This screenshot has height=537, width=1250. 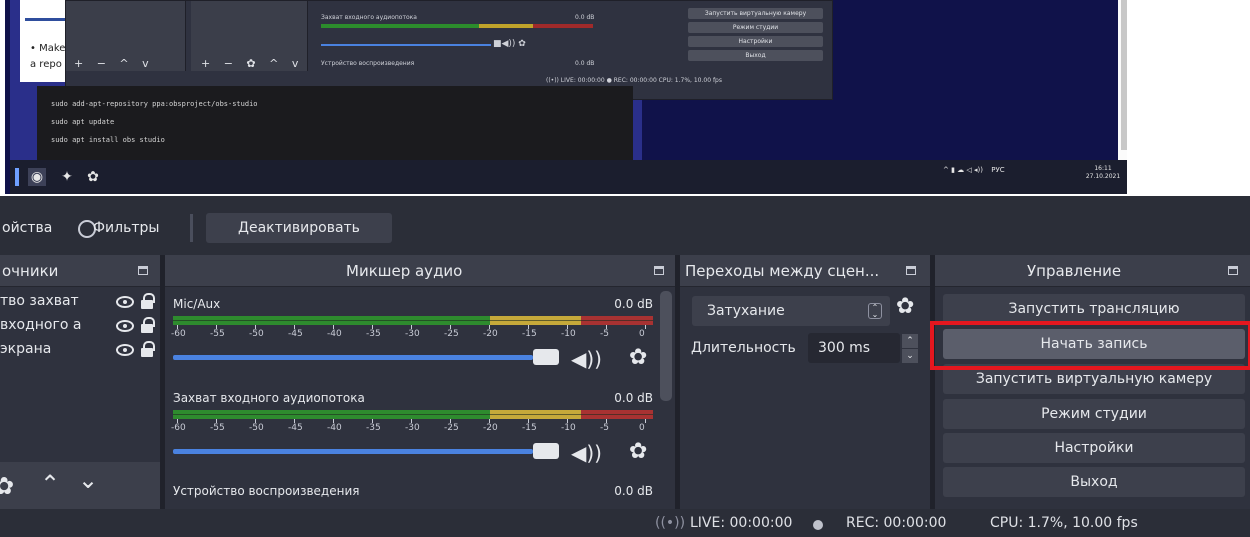 What do you see at coordinates (80, 351) in the screenshot?
I see `source-item: экрана` at bounding box center [80, 351].